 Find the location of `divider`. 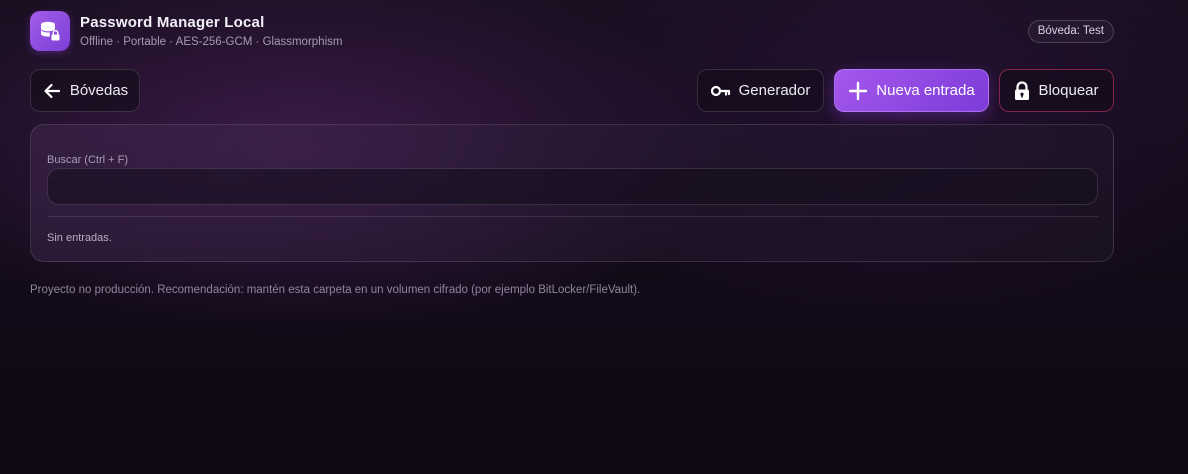

divider is located at coordinates (572, 216).